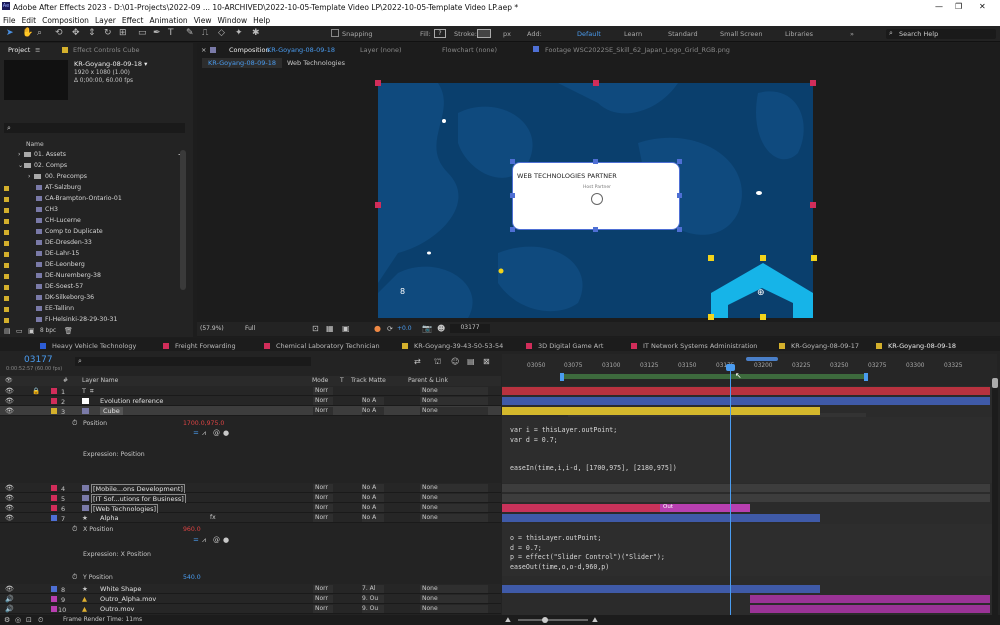 Image resolution: width=1000 pixels, height=625 pixels. I want to click on list-item: CH-Lucerne, so click(89, 221).